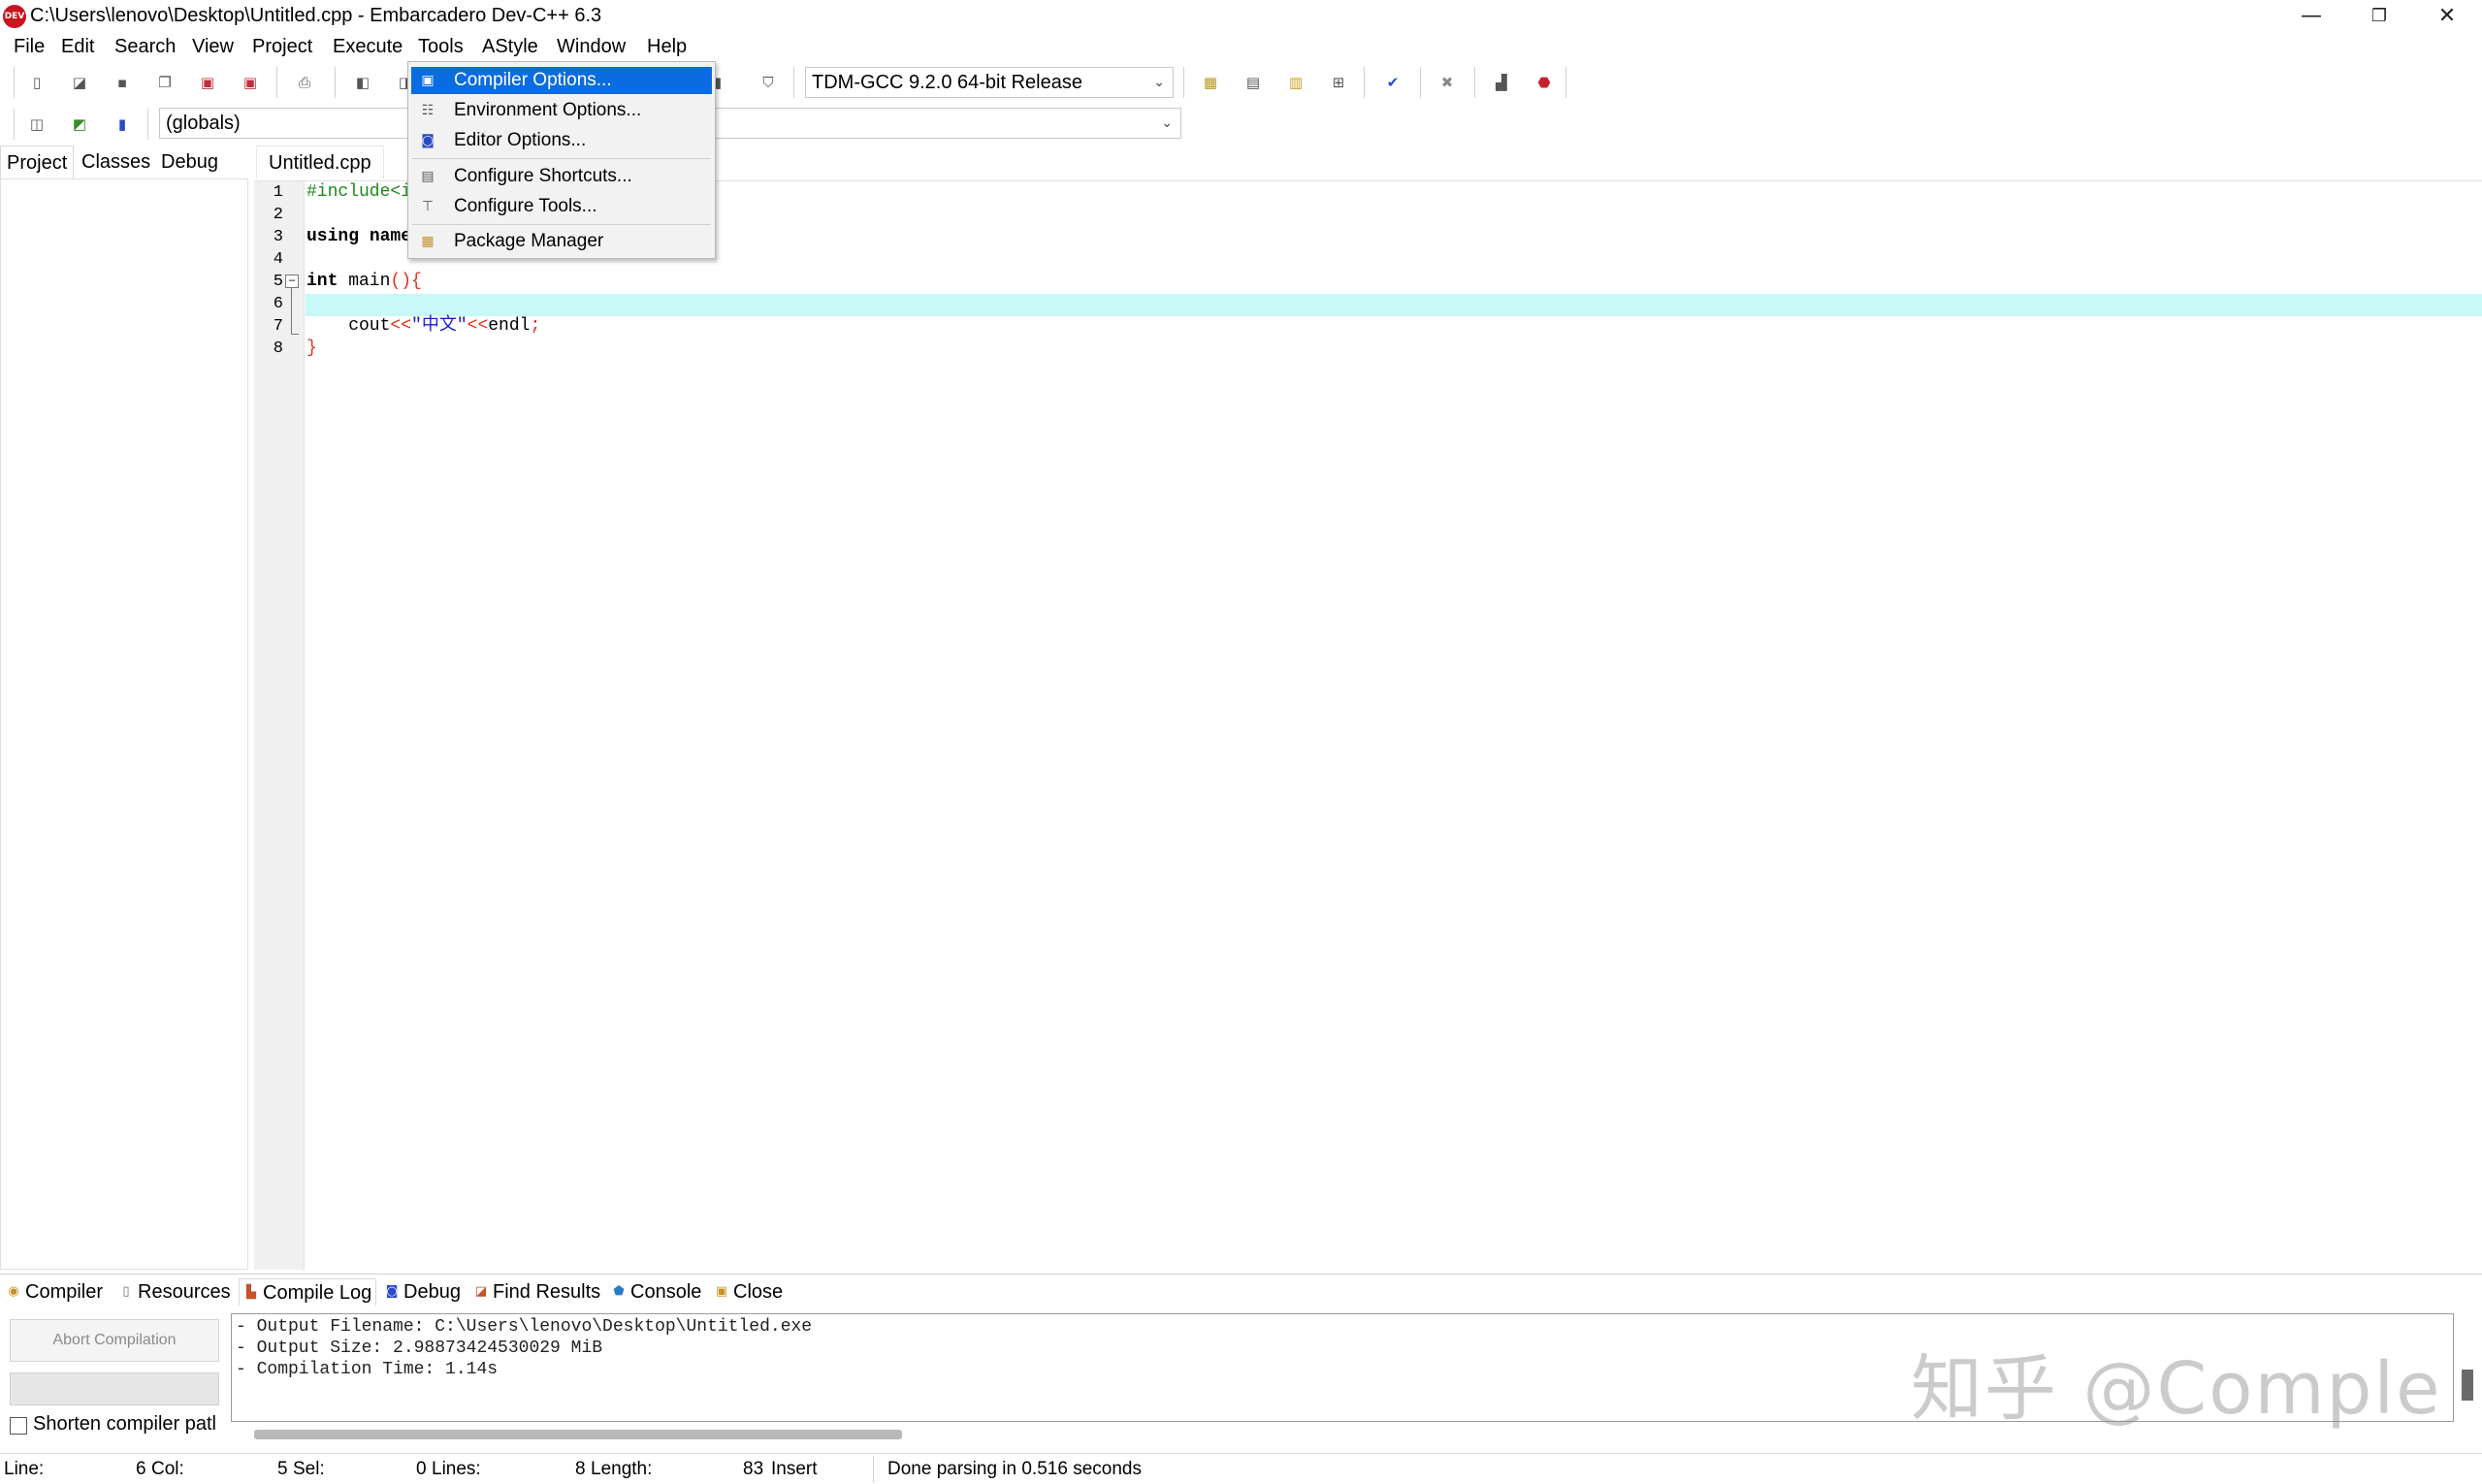 This screenshot has width=2482, height=1484. I want to click on save-icon: ▪, so click(122, 82).